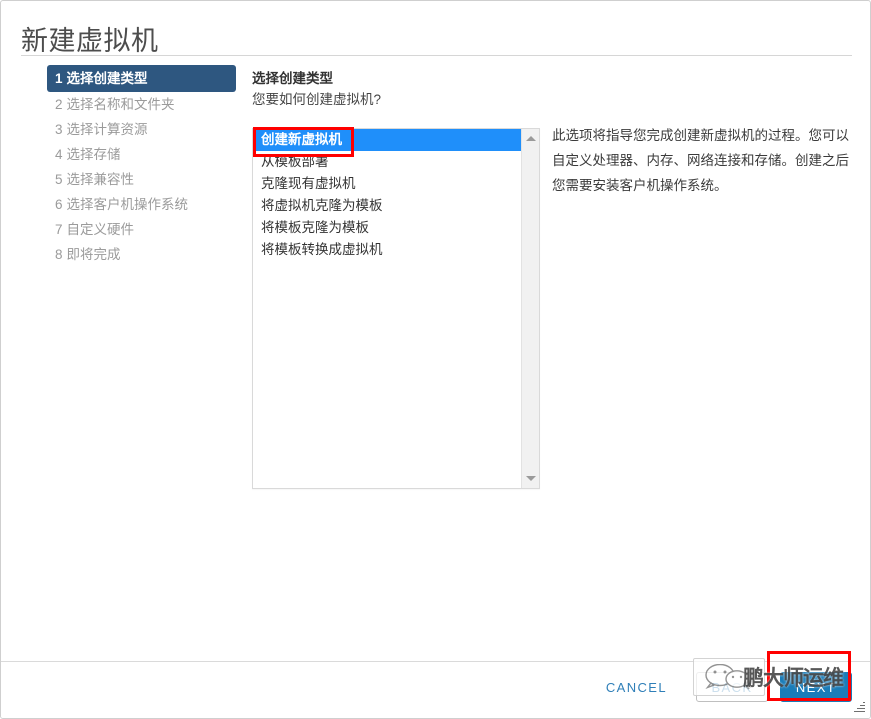 The width and height of the screenshot is (871, 719). I want to click on scroll-down-arrow-icon, so click(531, 478).